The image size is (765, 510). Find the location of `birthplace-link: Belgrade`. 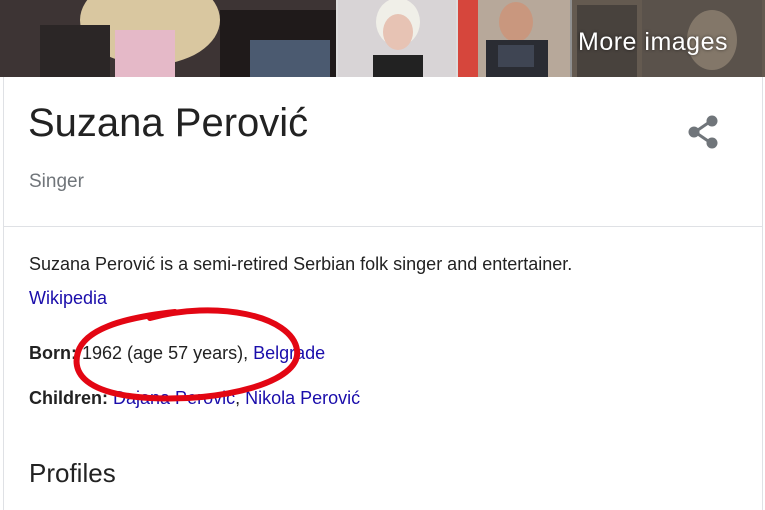

birthplace-link: Belgrade is located at coordinates (289, 353).